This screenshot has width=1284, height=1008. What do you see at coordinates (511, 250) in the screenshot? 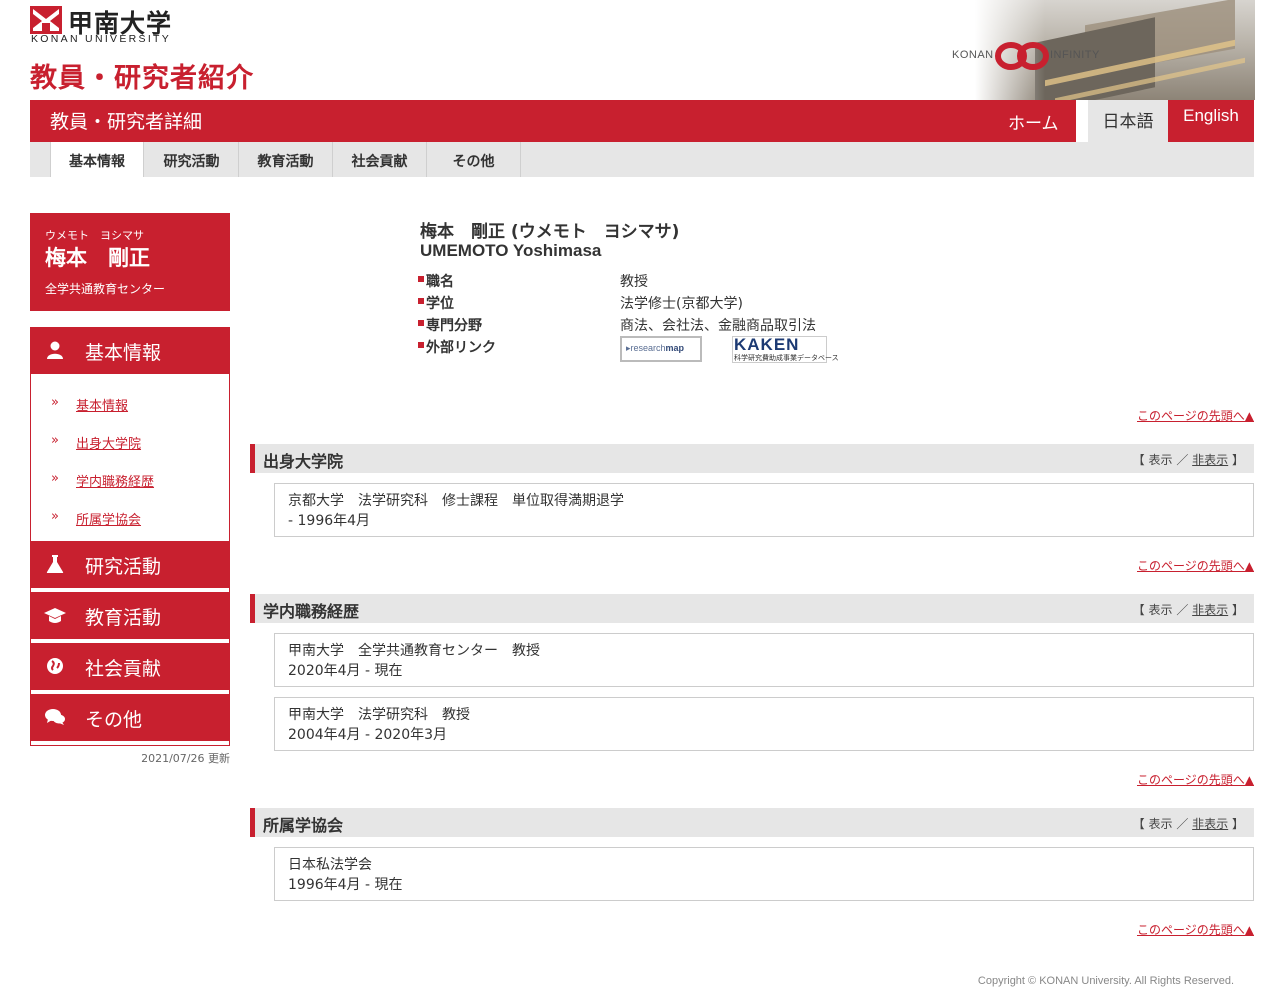
I see `person-roman-name: UMEMOTO Yoshimasa` at bounding box center [511, 250].